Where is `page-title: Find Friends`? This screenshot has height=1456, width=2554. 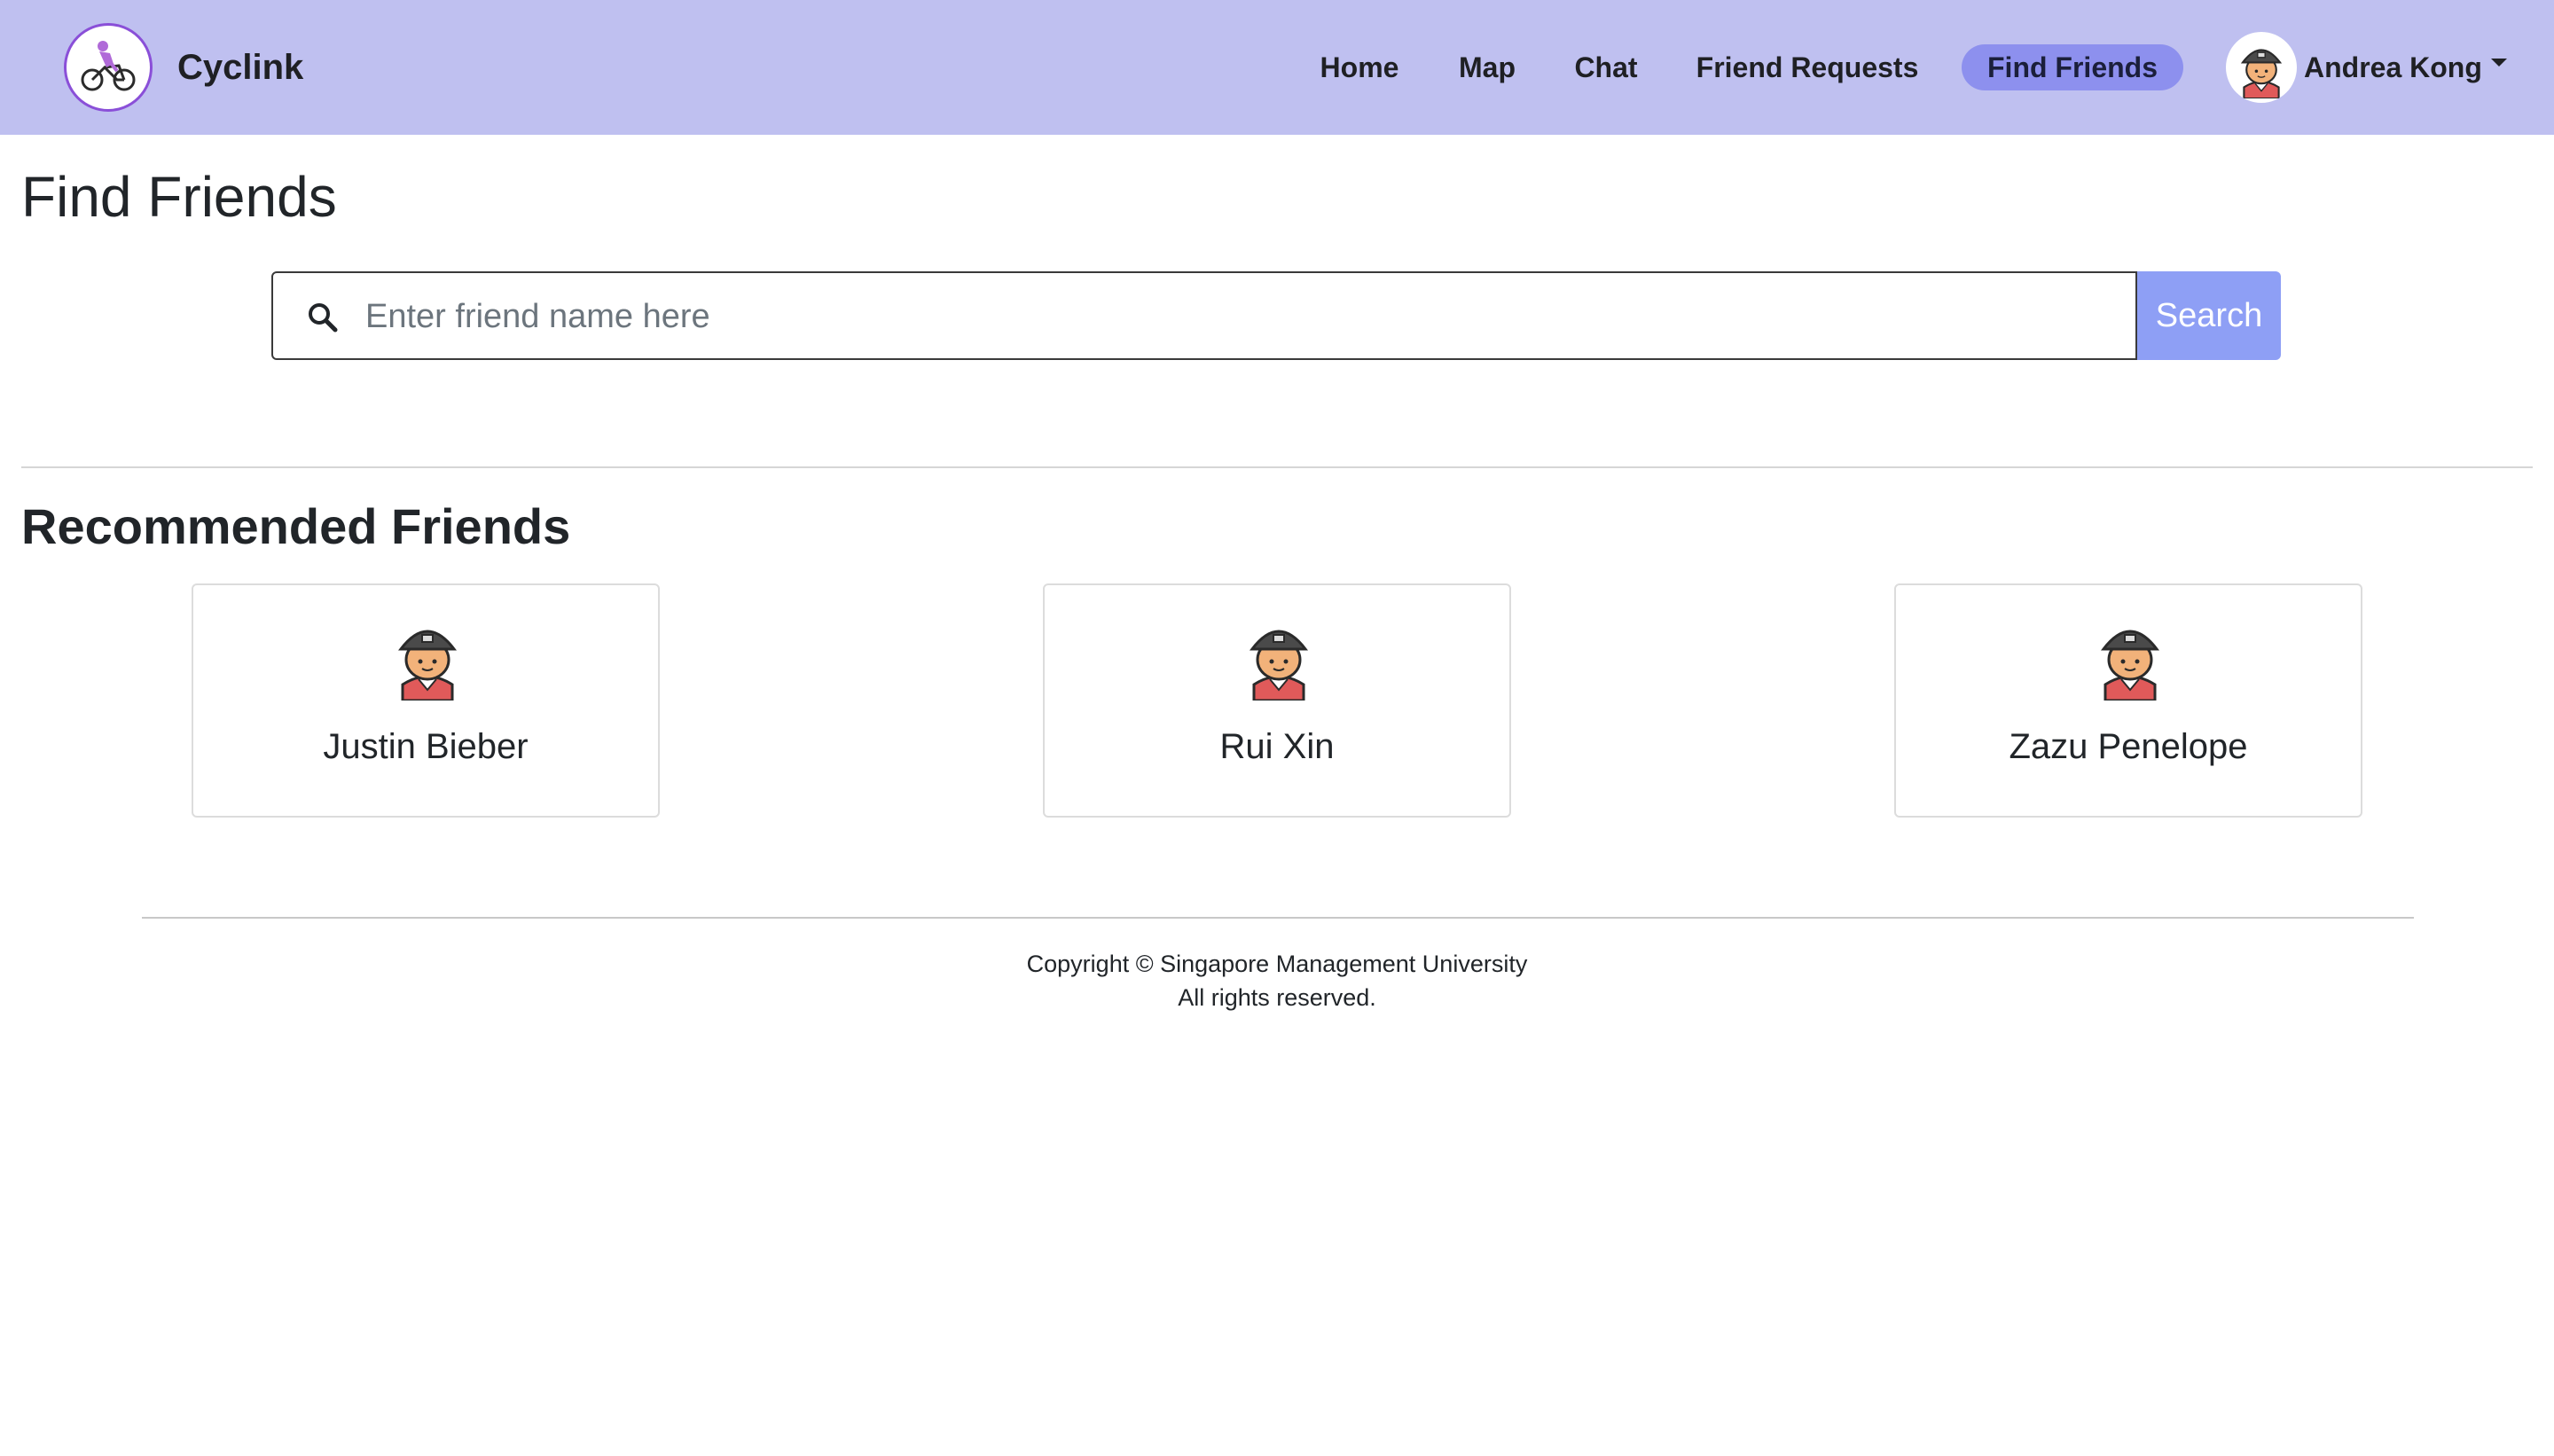
page-title: Find Friends is located at coordinates (179, 197).